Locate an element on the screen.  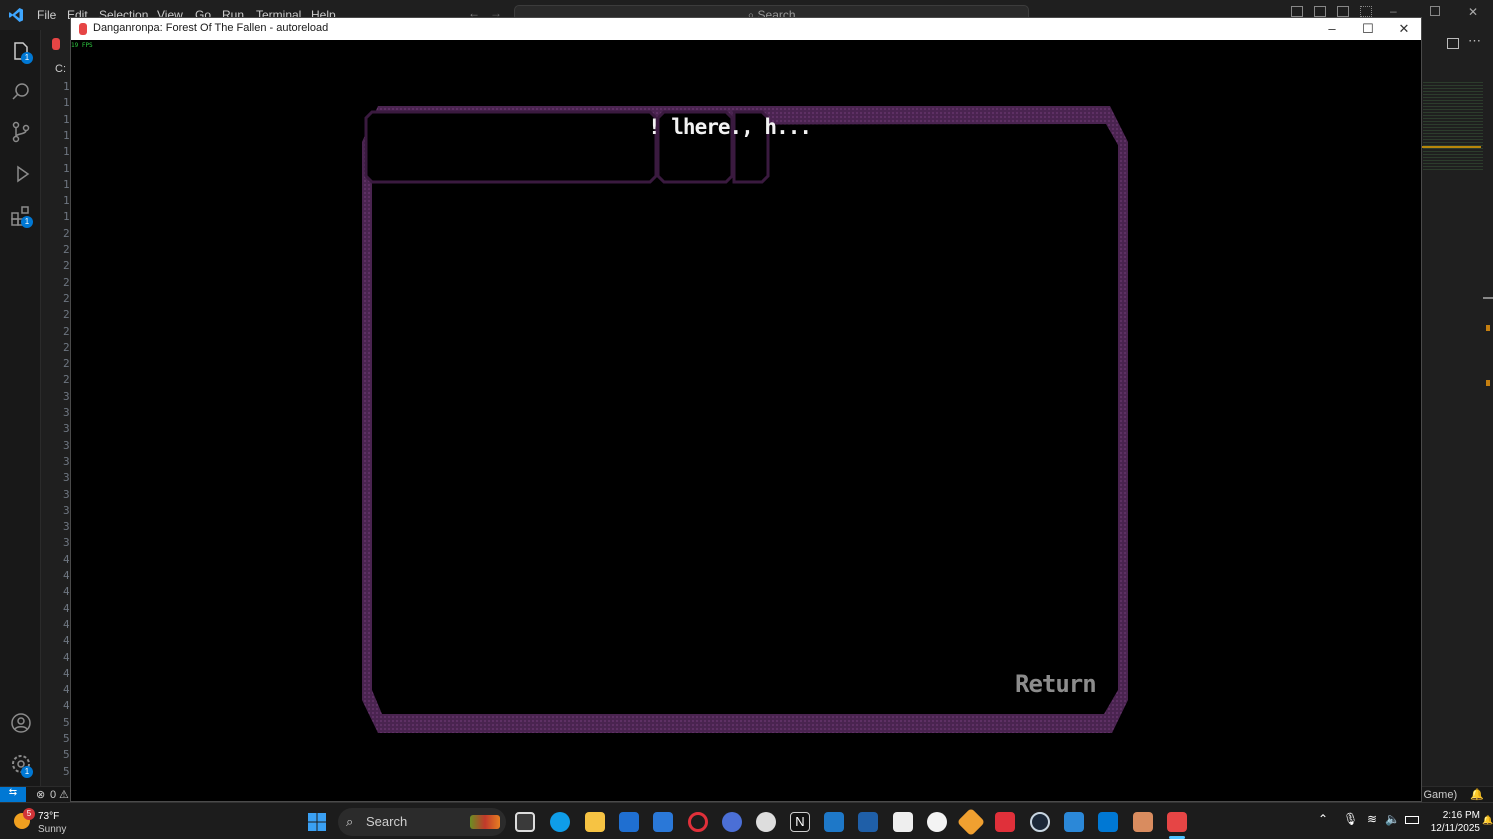
microphone-icon: 🎙 is located at coordinates (1350, 819).